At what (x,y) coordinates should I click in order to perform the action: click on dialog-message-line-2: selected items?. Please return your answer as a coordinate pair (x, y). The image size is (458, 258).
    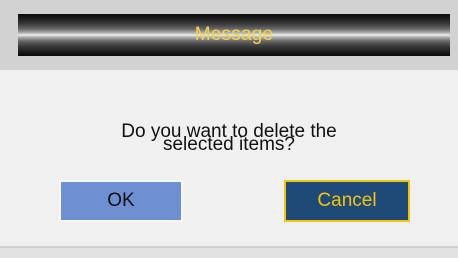
    Looking at the image, I should click on (228, 144).